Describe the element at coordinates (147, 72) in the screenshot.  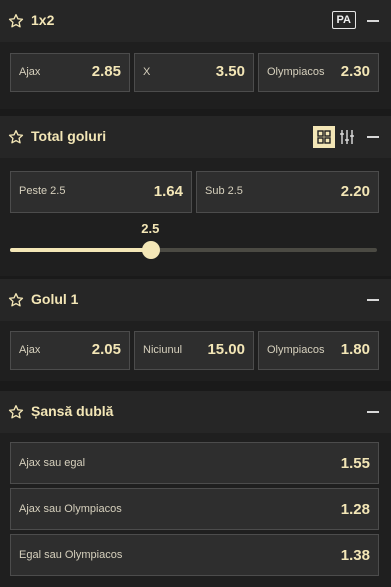
I see `outcome-label: X` at that location.